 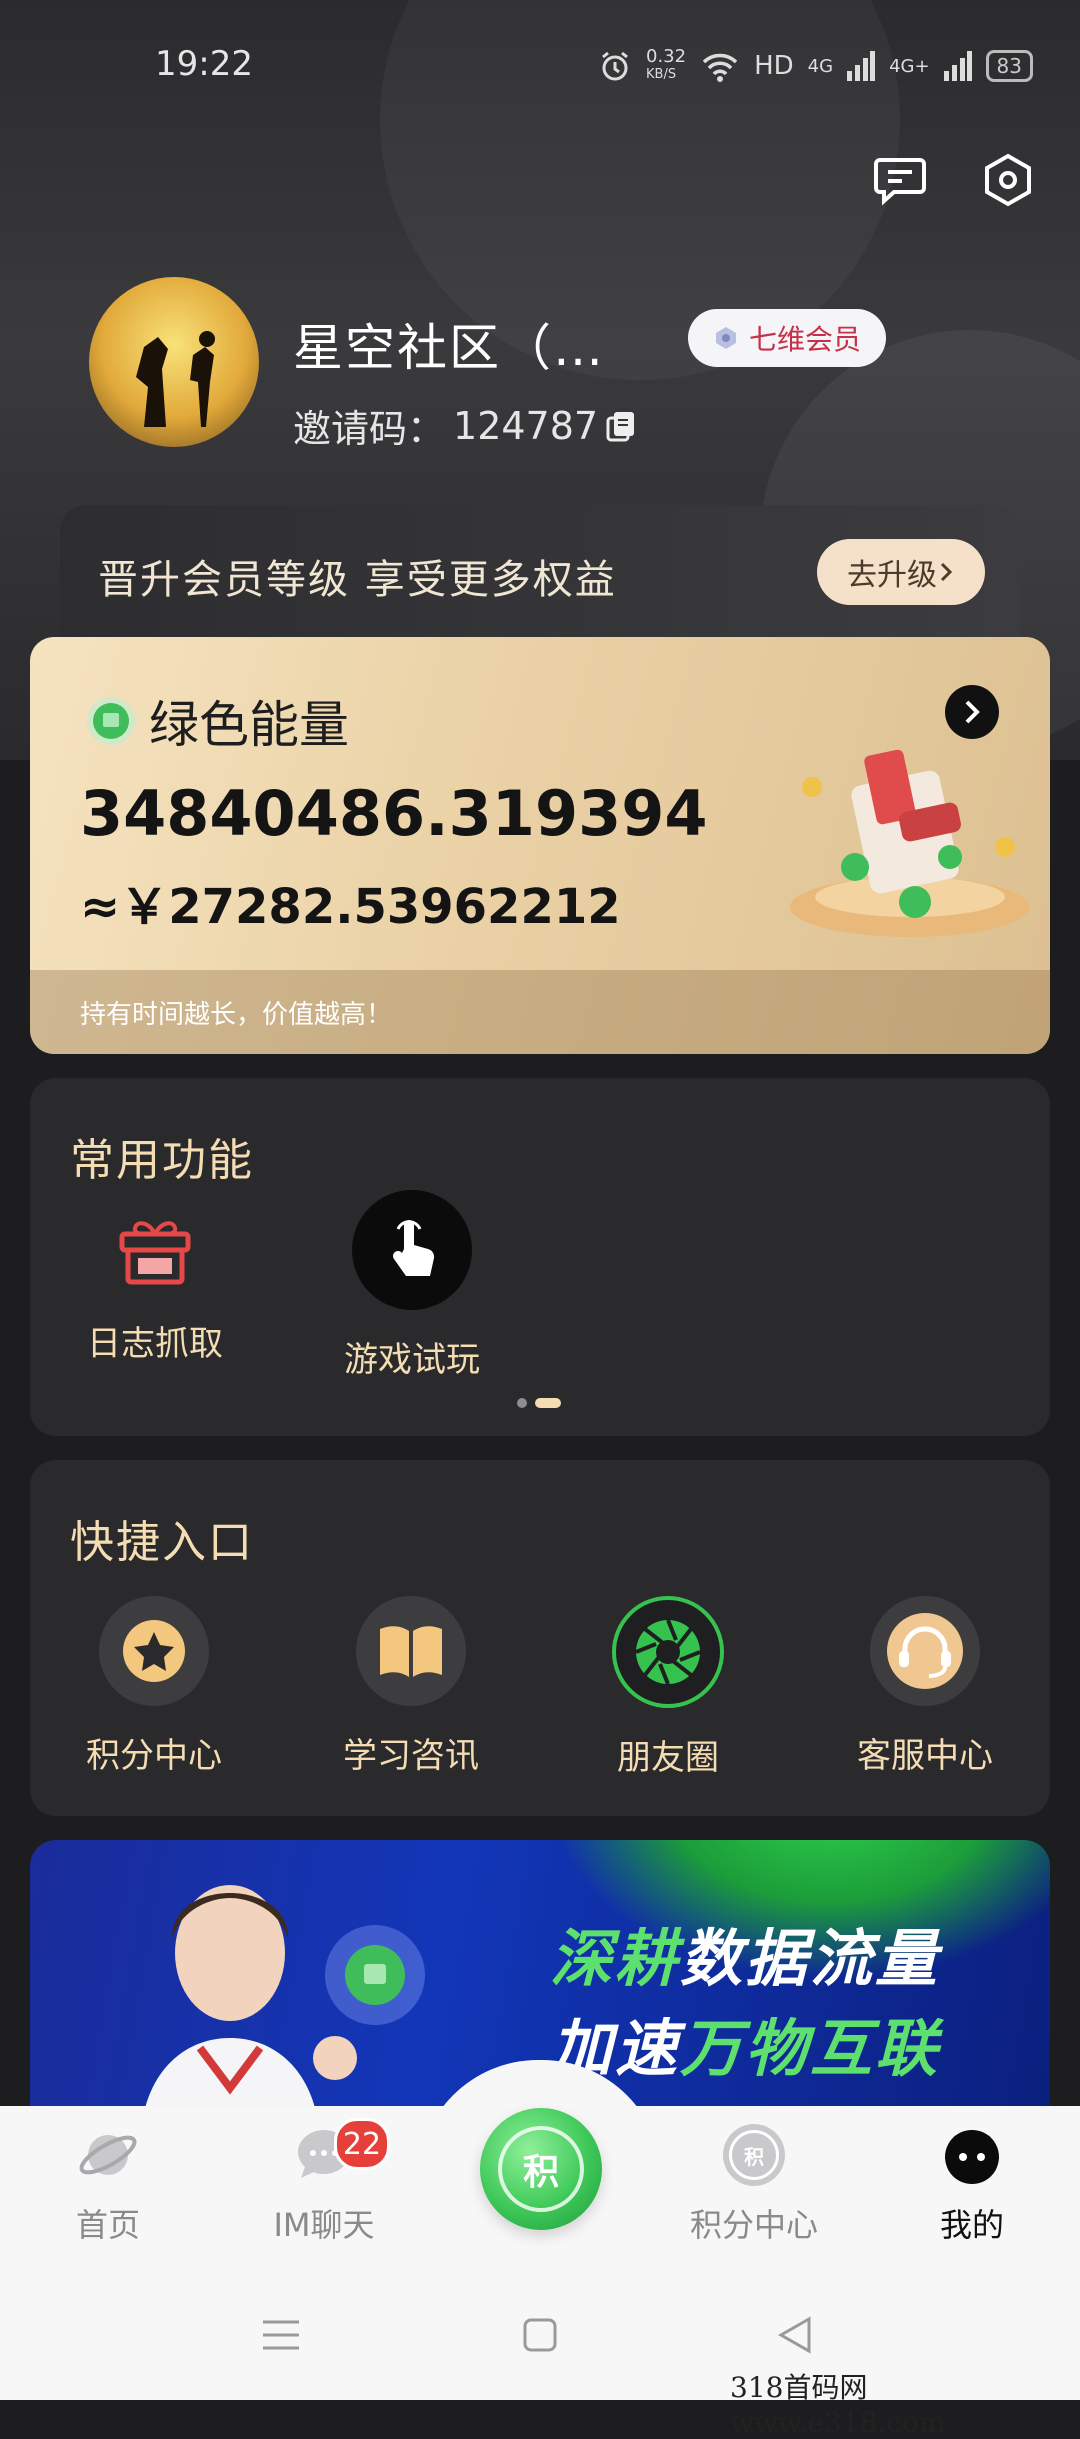 What do you see at coordinates (411, 1651) in the screenshot?
I see `book-icon` at bounding box center [411, 1651].